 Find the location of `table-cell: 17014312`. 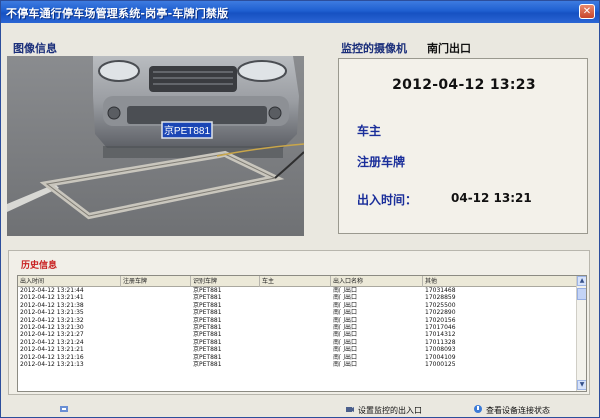

table-cell: 17014312 is located at coordinates (440, 335).